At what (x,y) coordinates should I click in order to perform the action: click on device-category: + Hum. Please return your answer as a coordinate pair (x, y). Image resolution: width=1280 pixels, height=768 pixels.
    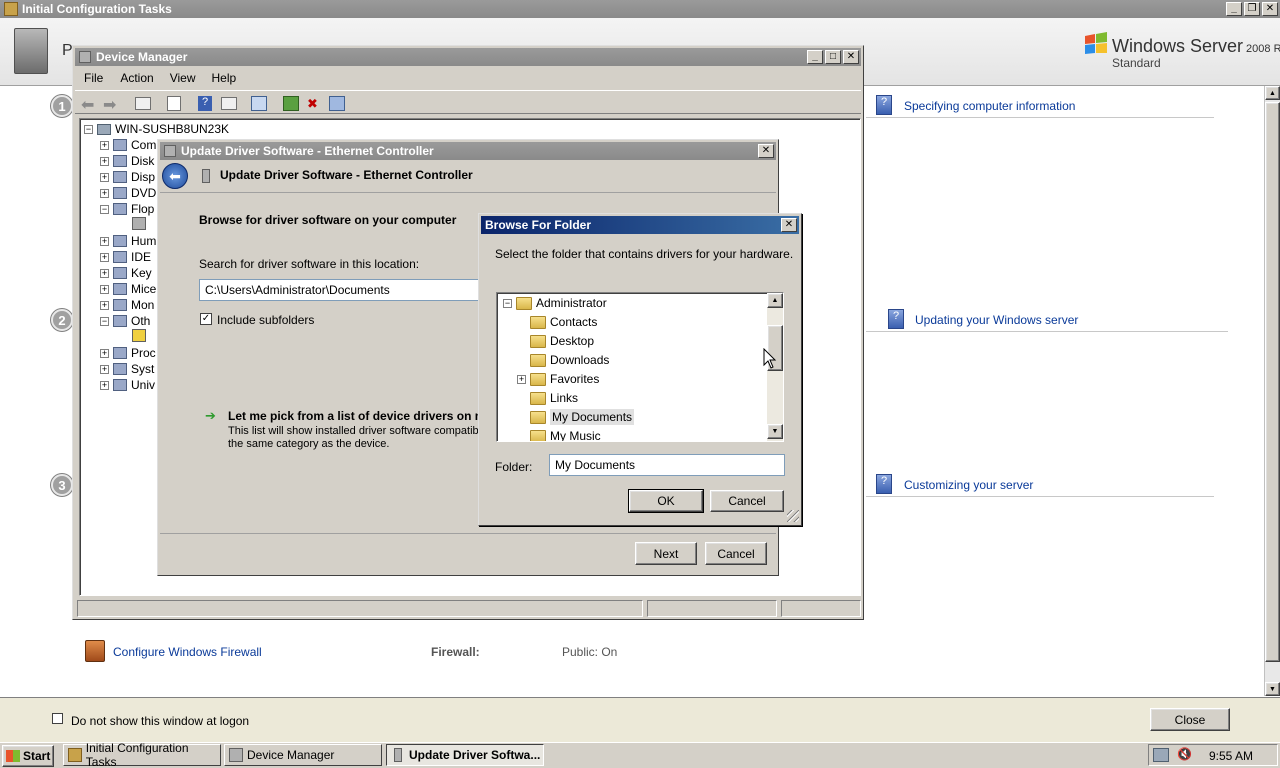
    Looking at the image, I should click on (128, 241).